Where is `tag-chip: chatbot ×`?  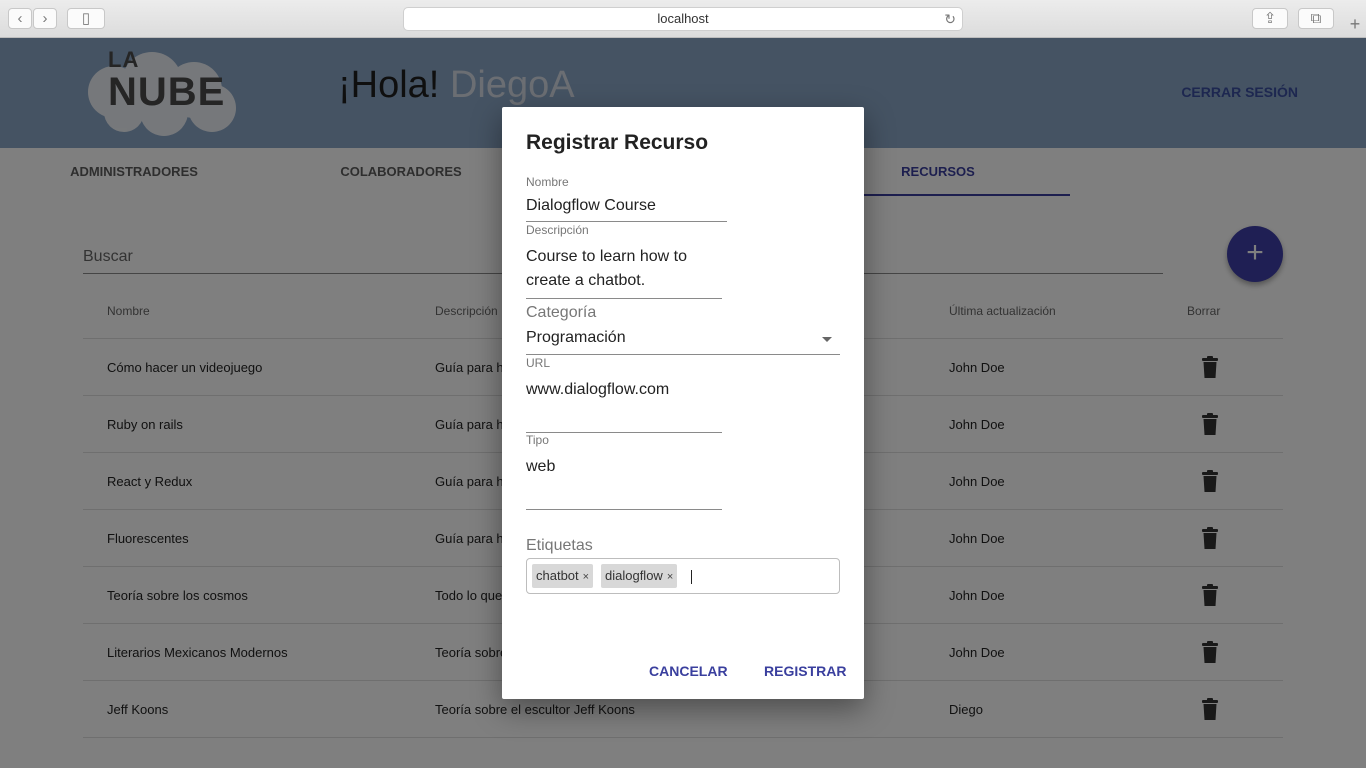
tag-chip: chatbot × is located at coordinates (563, 576).